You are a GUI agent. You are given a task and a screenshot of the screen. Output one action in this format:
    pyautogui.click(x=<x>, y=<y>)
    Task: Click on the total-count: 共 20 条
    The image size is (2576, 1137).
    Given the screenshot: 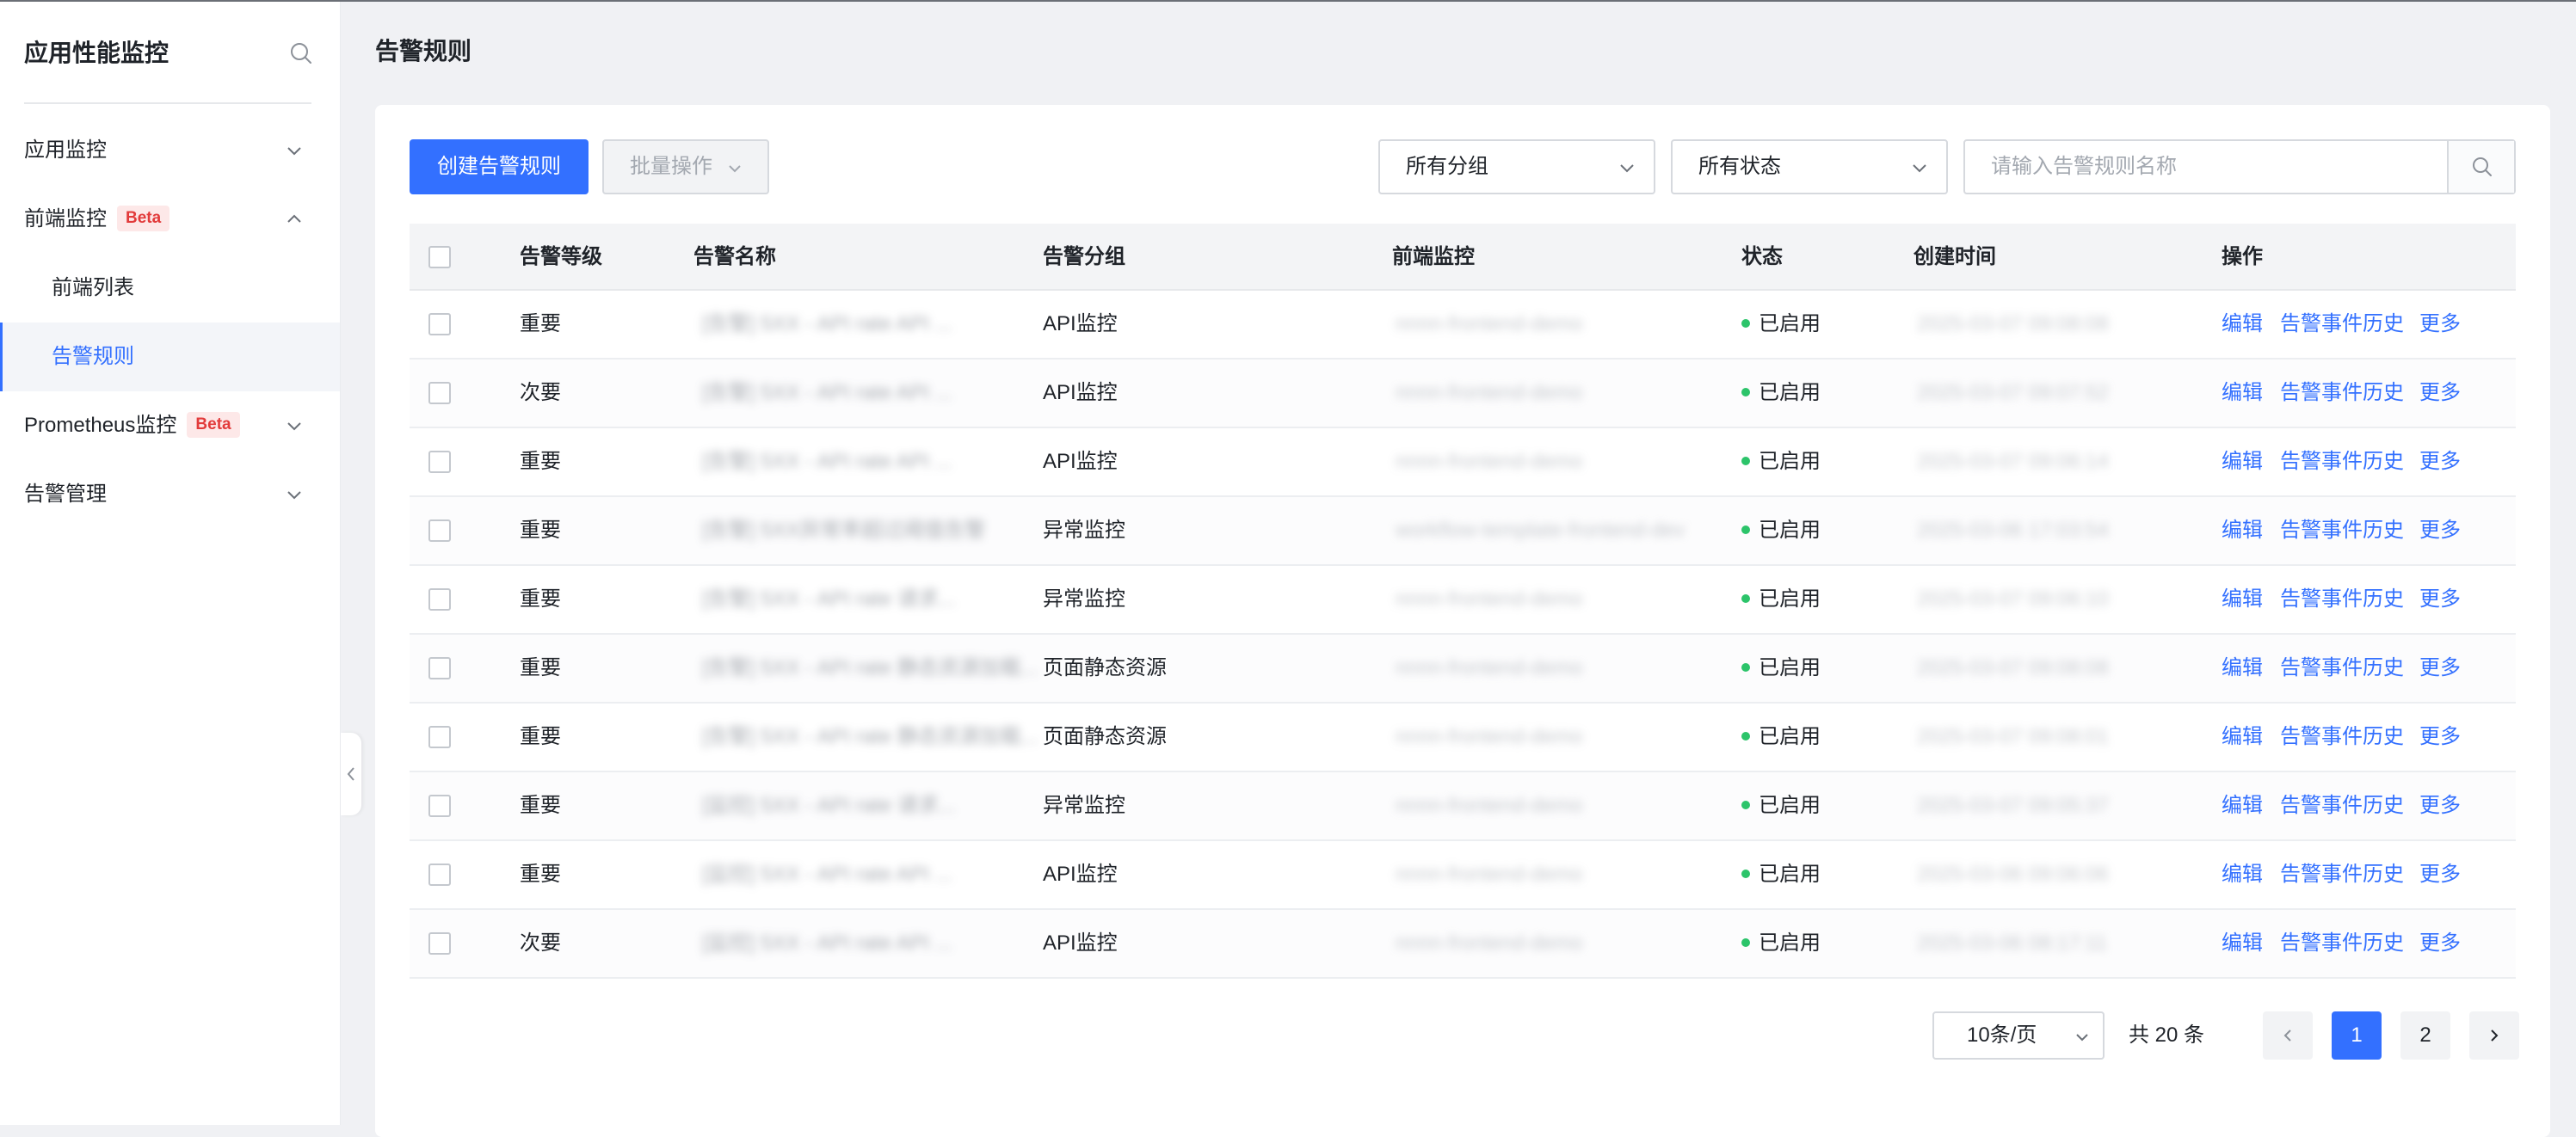 What is the action you would take?
    pyautogui.click(x=2167, y=1035)
    